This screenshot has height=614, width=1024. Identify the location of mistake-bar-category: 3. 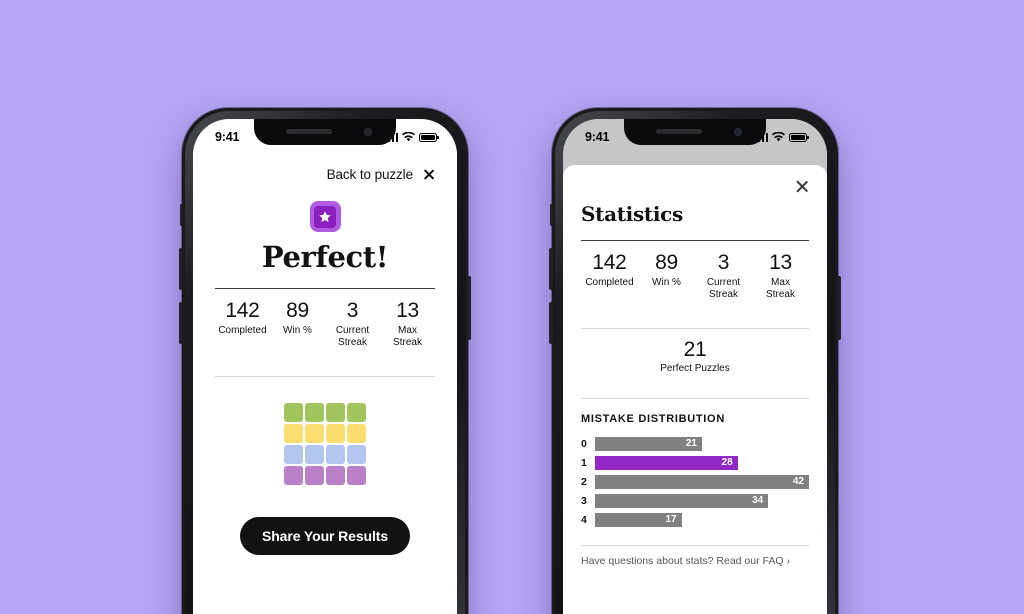
(584, 500).